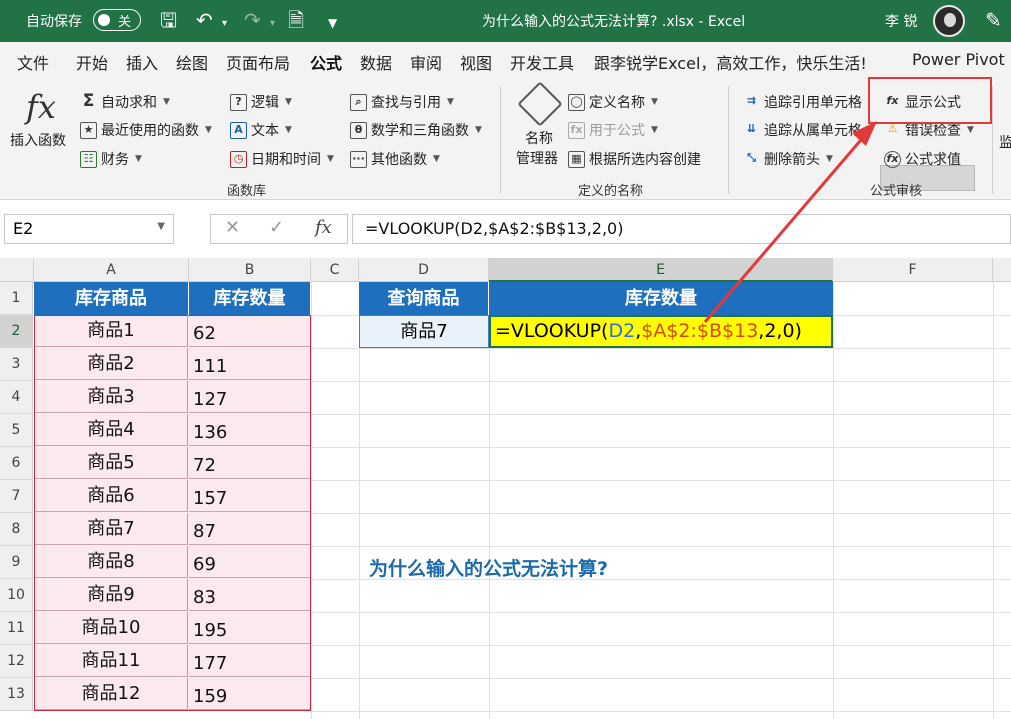 The height and width of the screenshot is (719, 1011). Describe the element at coordinates (16, 595) in the screenshot. I see `row-header-10: 10` at that location.